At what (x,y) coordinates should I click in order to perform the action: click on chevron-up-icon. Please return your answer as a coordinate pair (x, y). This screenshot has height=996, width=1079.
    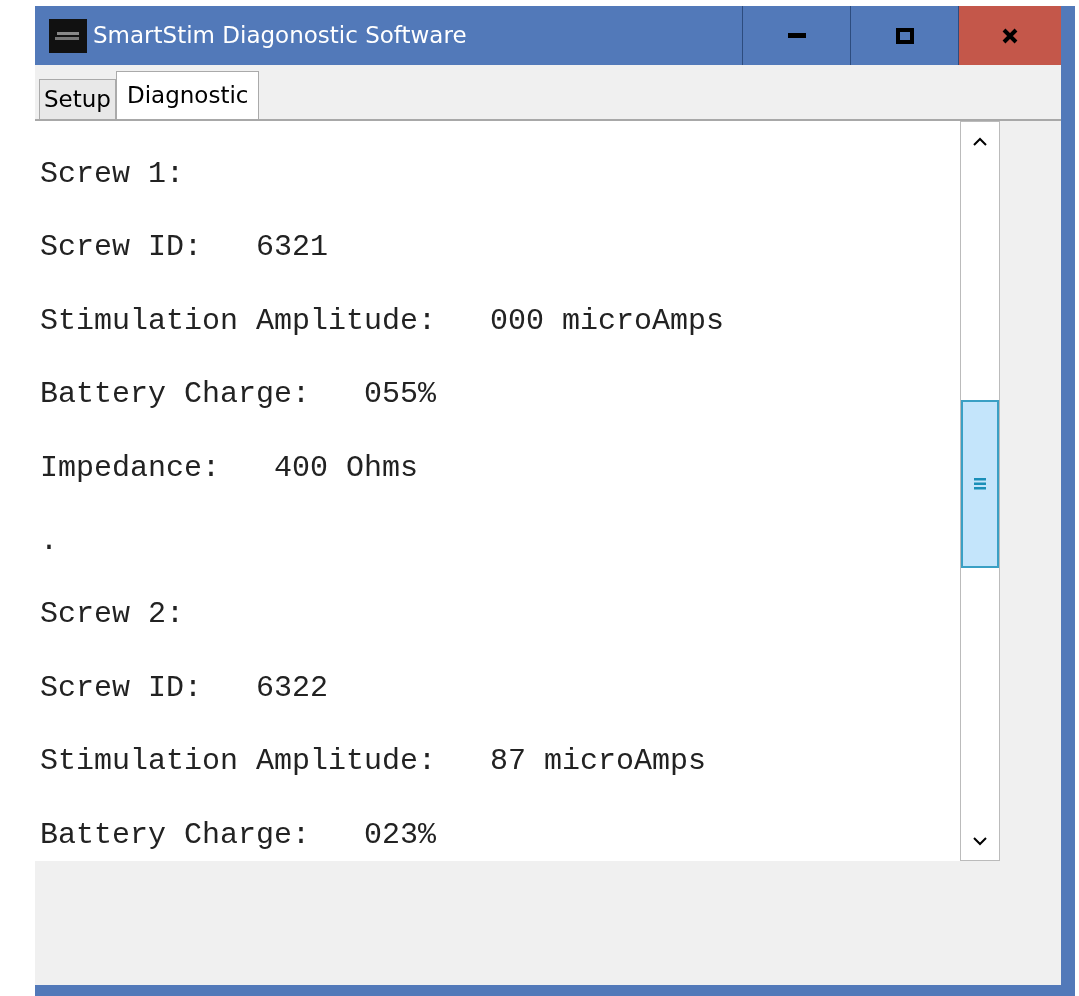
    Looking at the image, I should click on (980, 141).